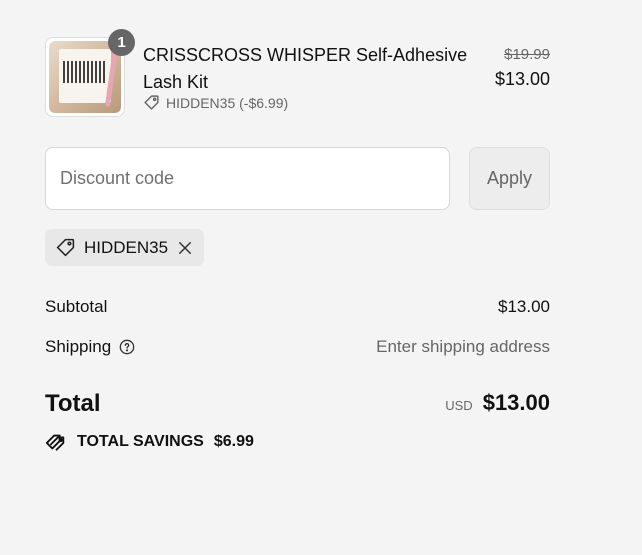  What do you see at coordinates (73, 403) in the screenshot?
I see `total-label: Total` at bounding box center [73, 403].